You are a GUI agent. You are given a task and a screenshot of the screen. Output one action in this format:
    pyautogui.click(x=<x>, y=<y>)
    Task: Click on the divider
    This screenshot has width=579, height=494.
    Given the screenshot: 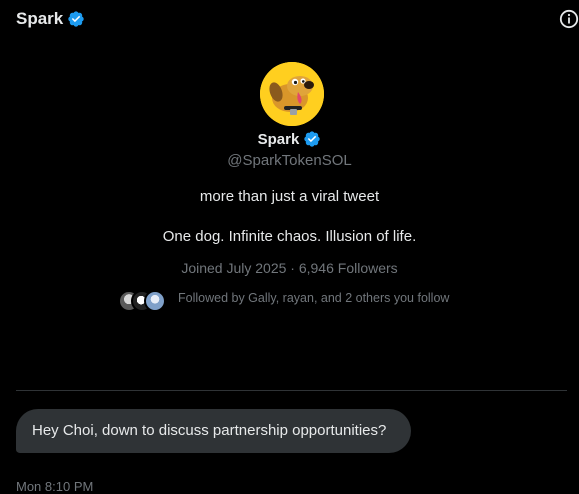 What is the action you would take?
    pyautogui.click(x=291, y=390)
    